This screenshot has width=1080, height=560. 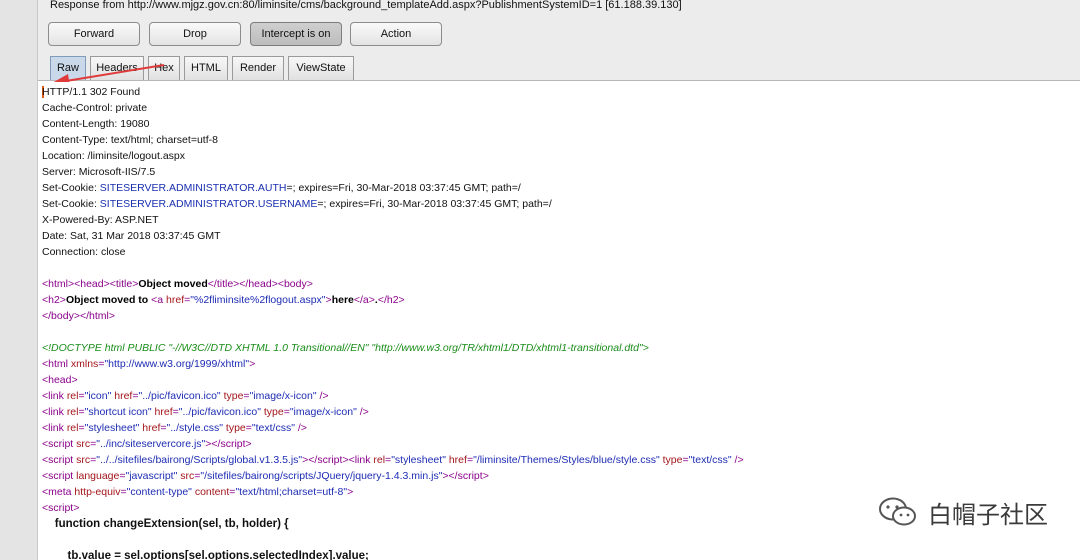 I want to click on h2-text: Object moved to, so click(x=108, y=300).